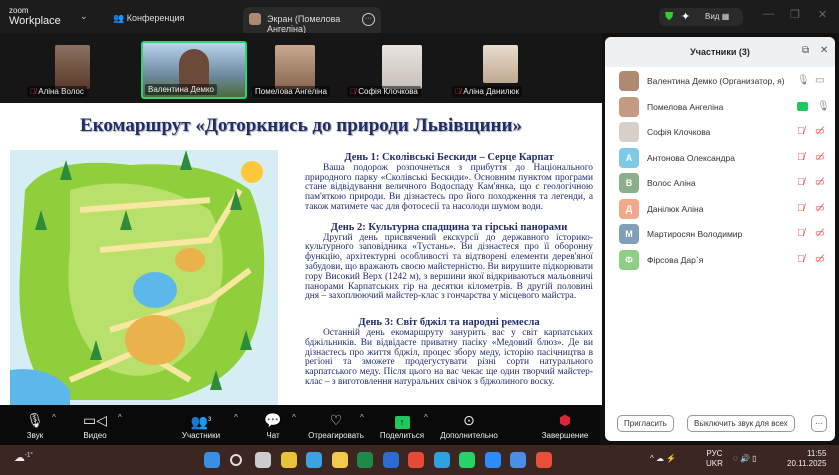 This screenshot has height=475, width=839. Describe the element at coordinates (235, 460) in the screenshot. I see `search-icon` at that location.